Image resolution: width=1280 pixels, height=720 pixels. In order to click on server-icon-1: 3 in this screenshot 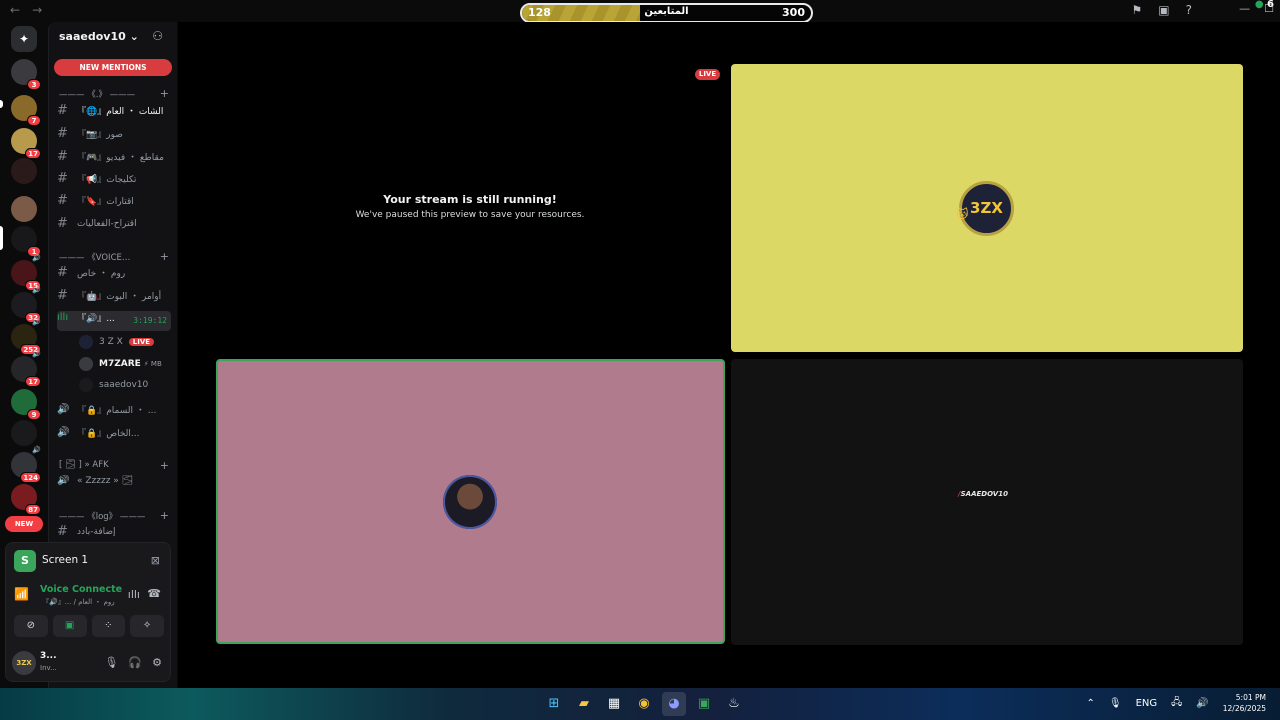, I will do `click(26, 74)`.